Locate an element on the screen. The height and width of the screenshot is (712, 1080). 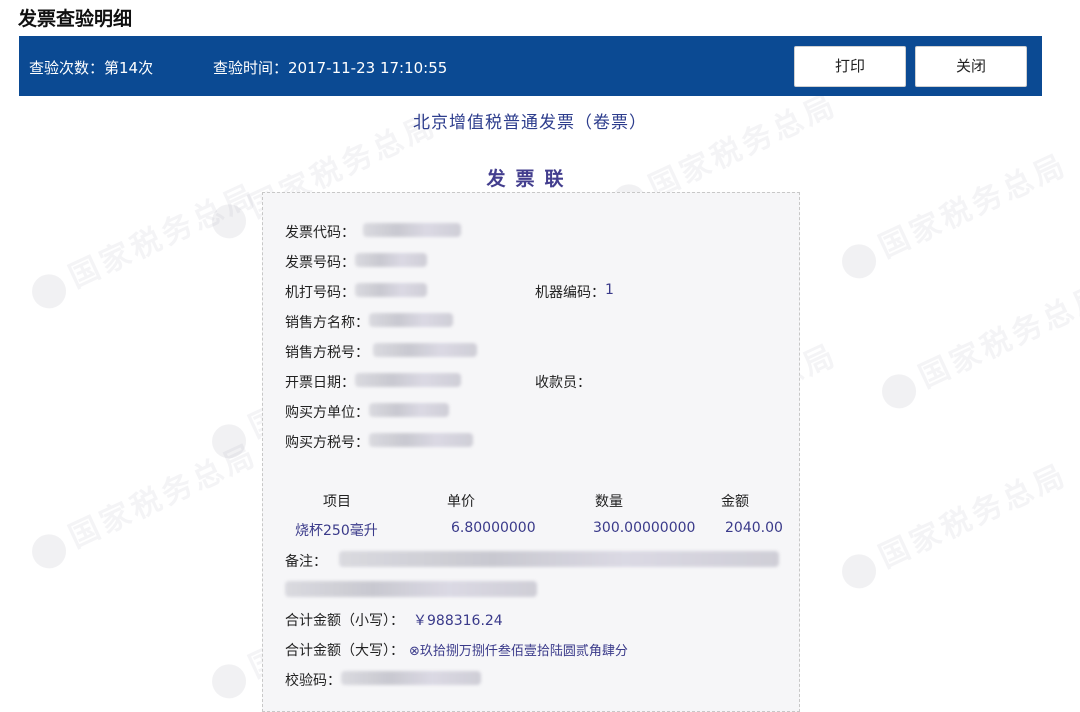
total-big-value: ⊗玖拾捌万捌仟叁佰壹拾陆圆贰角肆分 is located at coordinates (518, 651).